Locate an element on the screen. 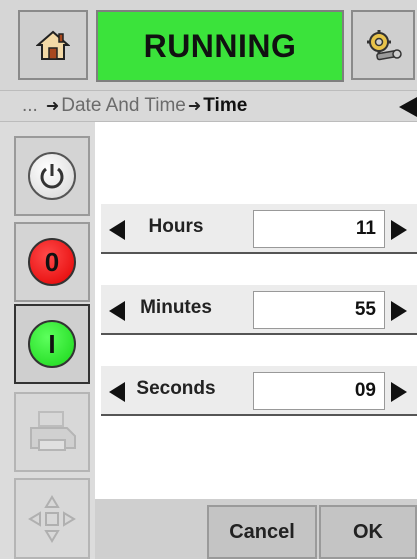  seconds-row: Seconds 09 is located at coordinates (259, 391).